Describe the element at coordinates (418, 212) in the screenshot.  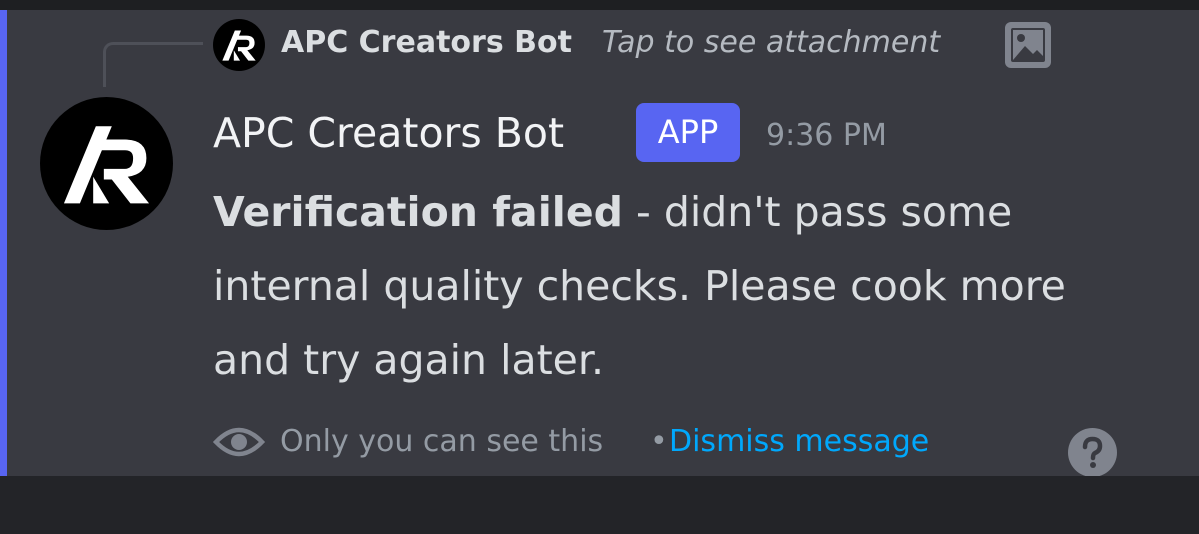
I see `message-content-bold: Verification failed` at that location.